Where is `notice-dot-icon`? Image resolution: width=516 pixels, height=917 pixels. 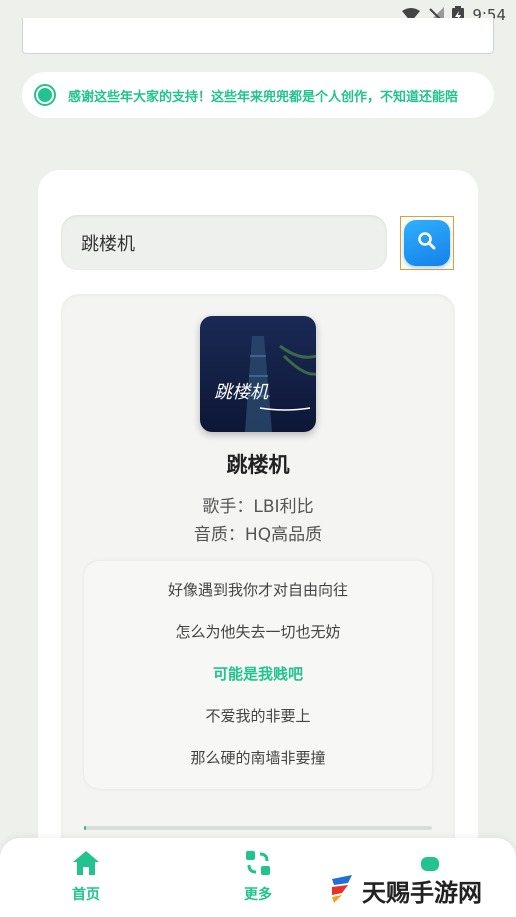
notice-dot-icon is located at coordinates (45, 95).